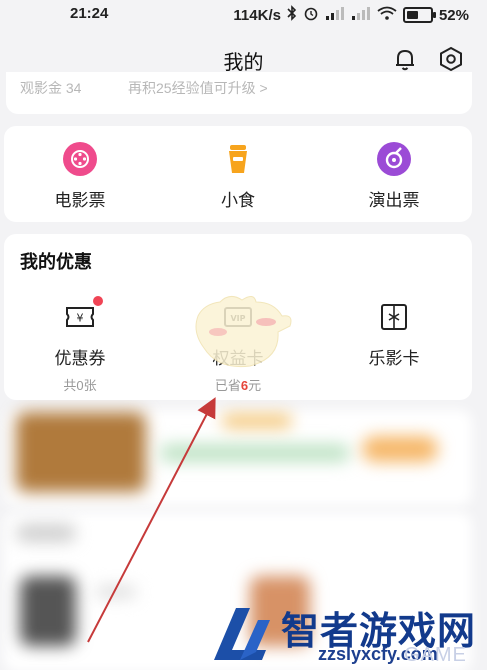 The image size is (487, 670). I want to click on blurred-image, so click(81, 452).